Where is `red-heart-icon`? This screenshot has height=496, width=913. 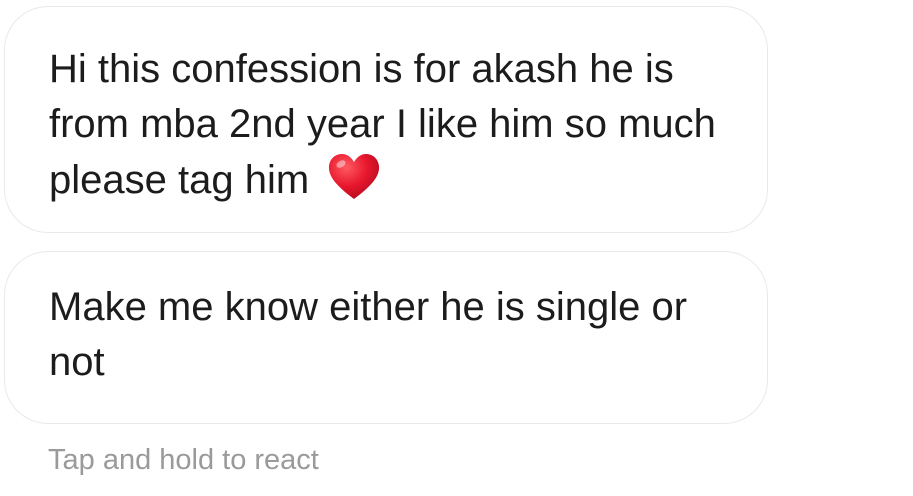
red-heart-icon is located at coordinates (354, 177).